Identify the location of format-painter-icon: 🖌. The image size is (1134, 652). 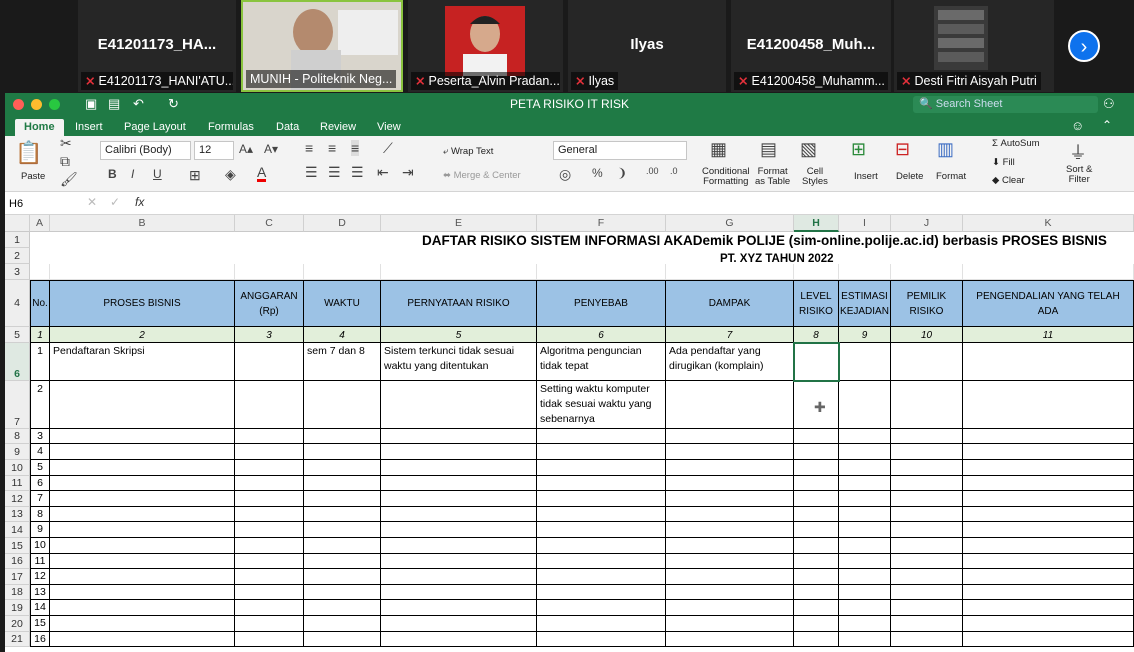
(69, 179).